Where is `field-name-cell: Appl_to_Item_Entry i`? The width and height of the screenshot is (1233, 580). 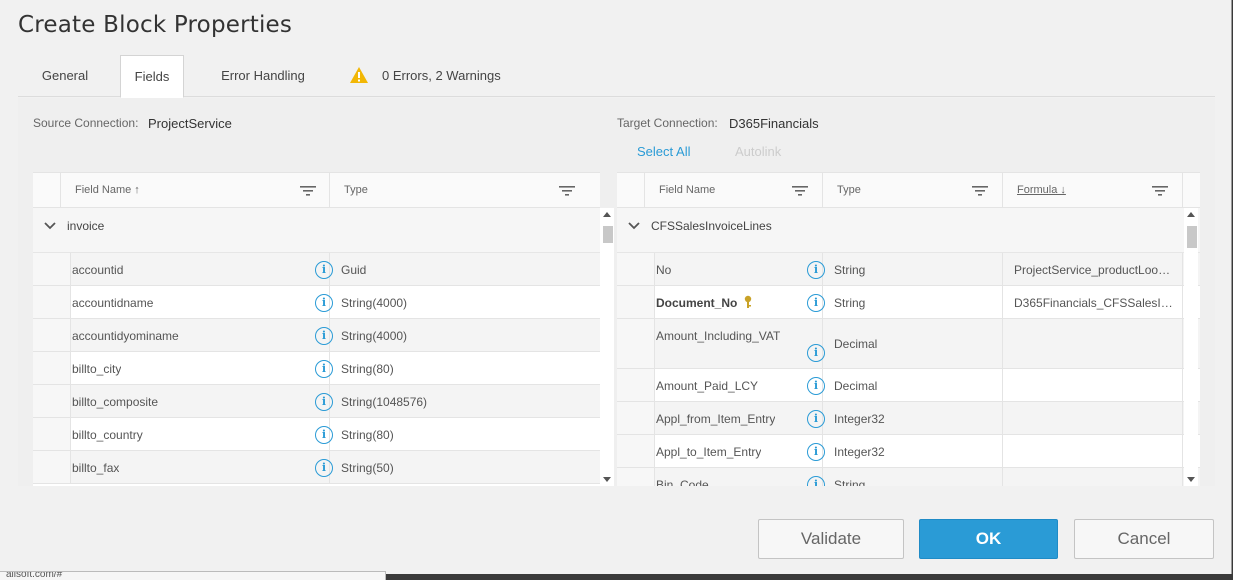 field-name-cell: Appl_to_Item_Entry i is located at coordinates (735, 451).